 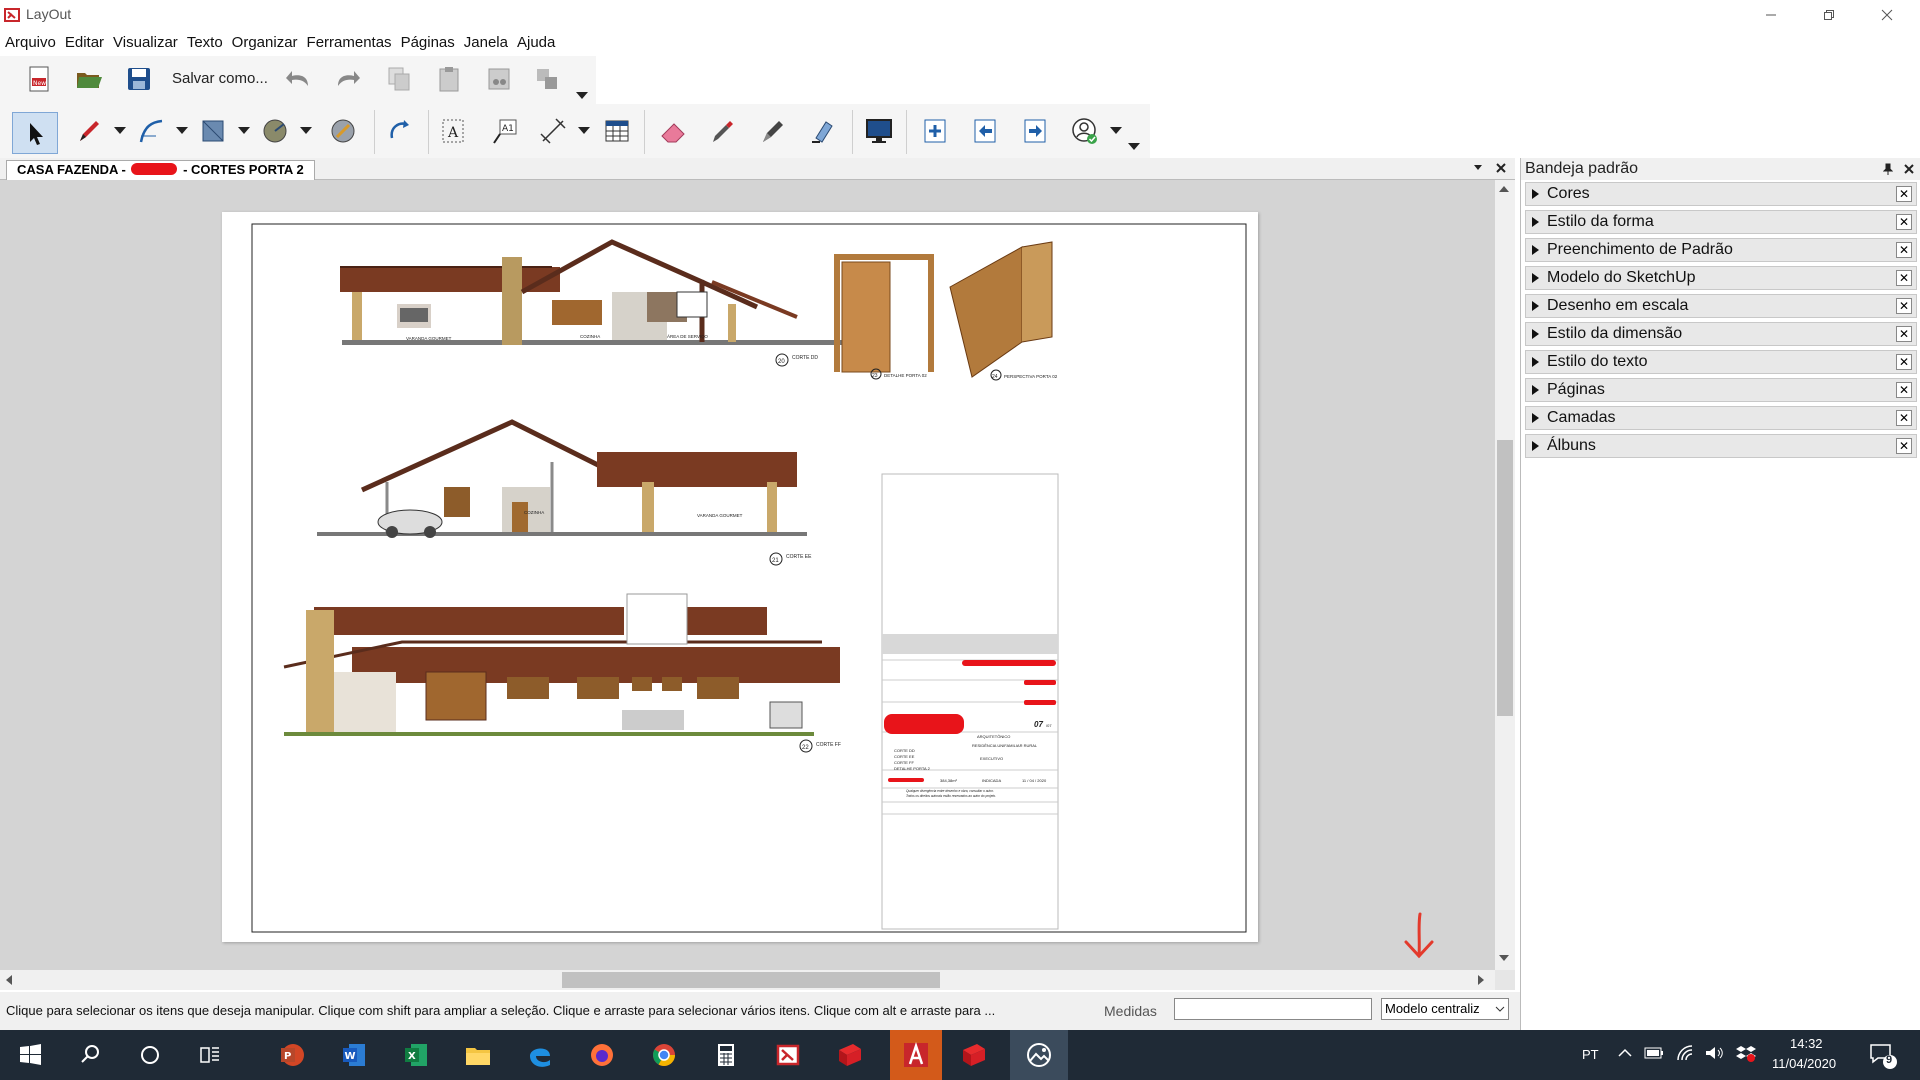 I want to click on scroll-up-icon, so click(x=1504, y=189).